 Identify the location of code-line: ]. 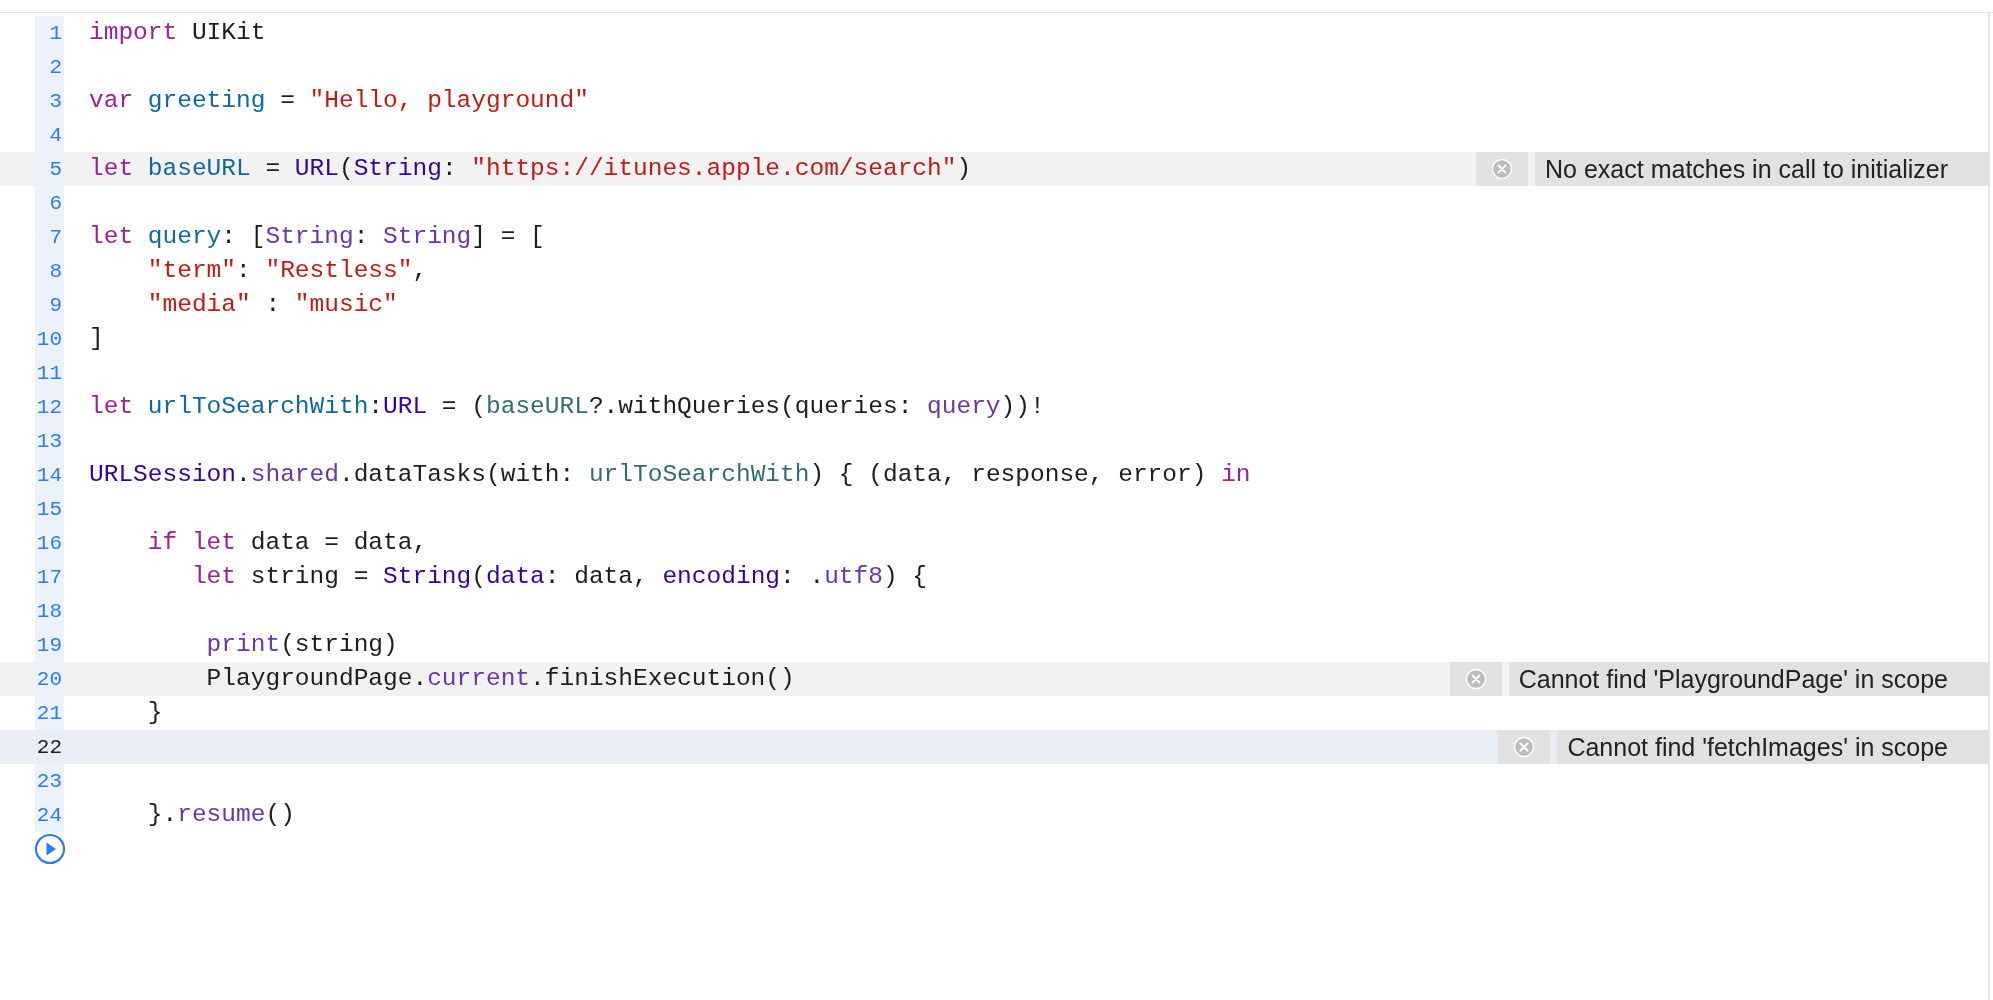
(96, 339).